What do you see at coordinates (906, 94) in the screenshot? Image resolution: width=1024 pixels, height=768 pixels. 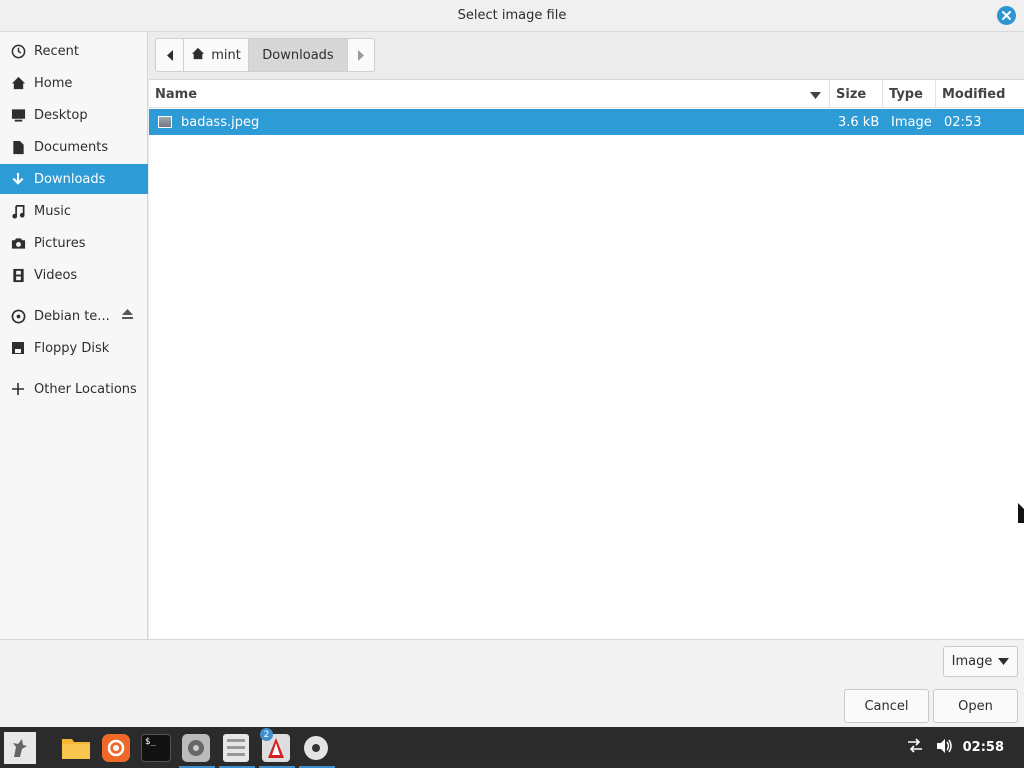 I see `column-label: Type` at bounding box center [906, 94].